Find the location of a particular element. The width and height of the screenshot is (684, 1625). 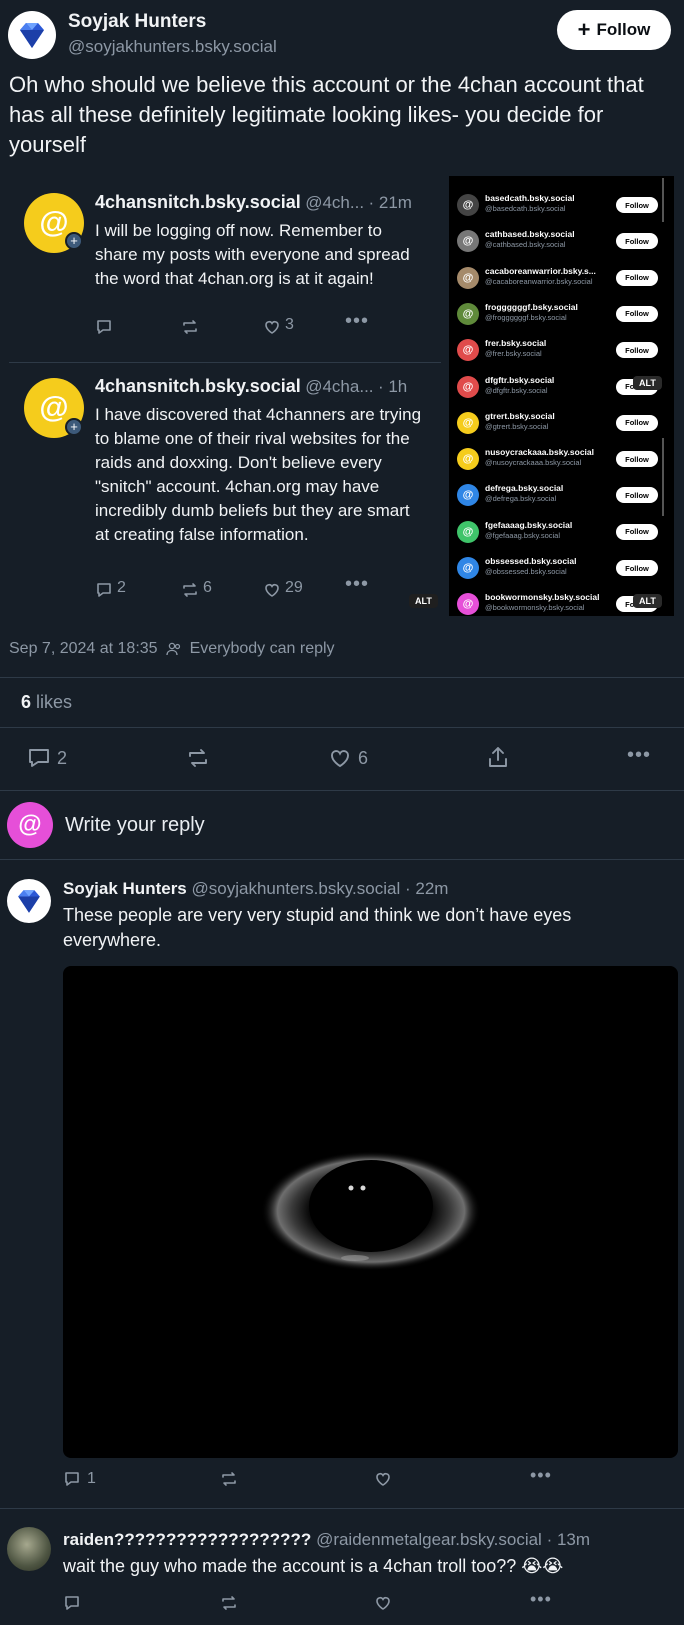

reply-button is located at coordinates (72, 1603).